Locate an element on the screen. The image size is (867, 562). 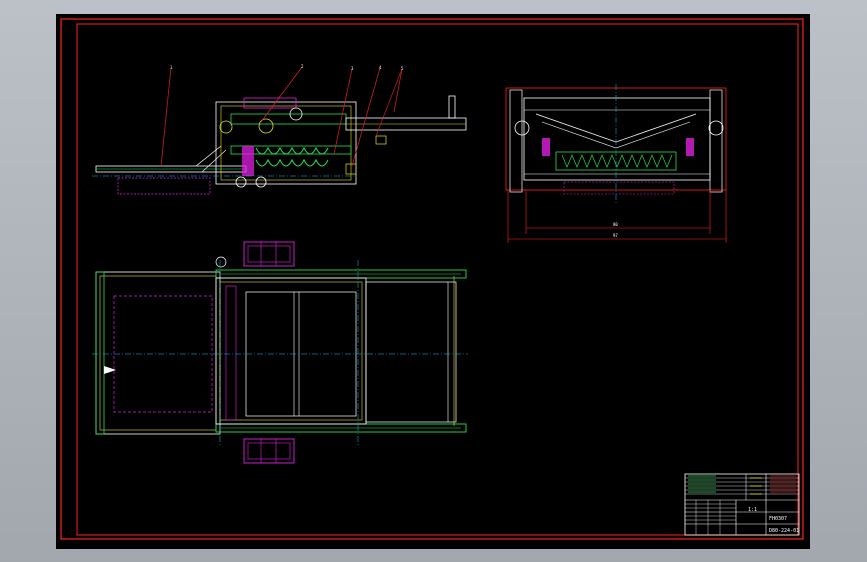
drawing-number: D80-224-01 is located at coordinates (784, 531).